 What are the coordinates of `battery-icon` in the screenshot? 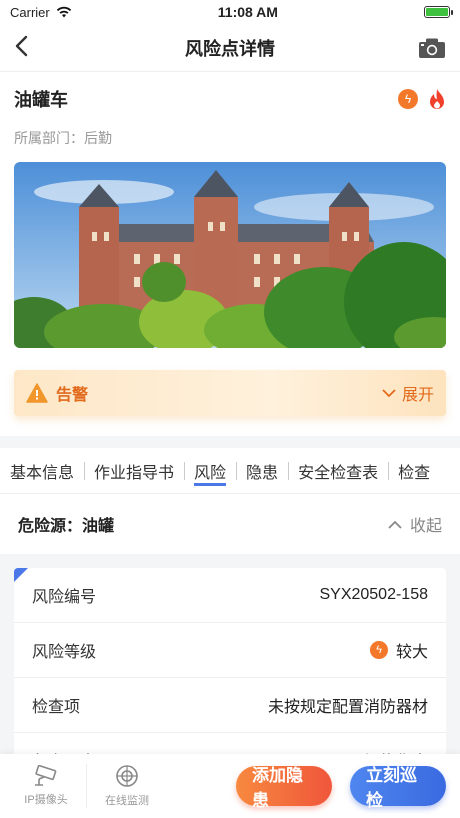 It's located at (438, 12).